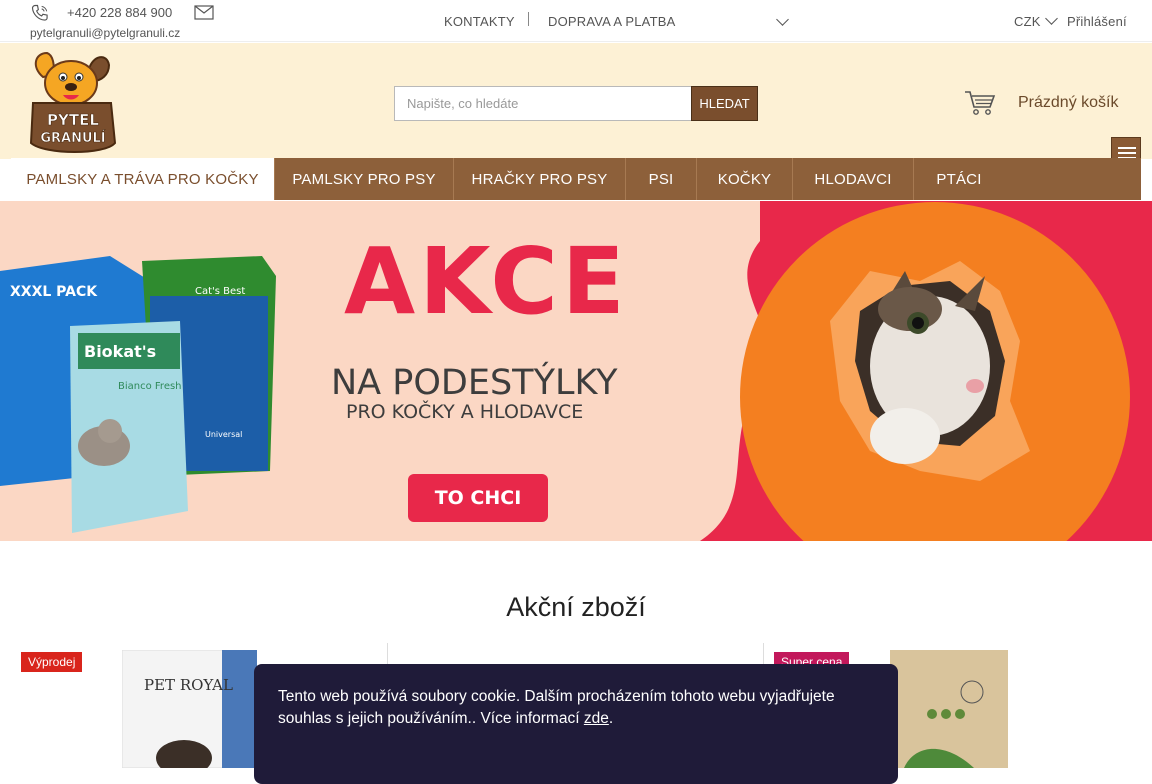 This screenshot has height=784, width=1152. Describe the element at coordinates (745, 179) in the screenshot. I see `nav-item-cats: KOČKY` at that location.